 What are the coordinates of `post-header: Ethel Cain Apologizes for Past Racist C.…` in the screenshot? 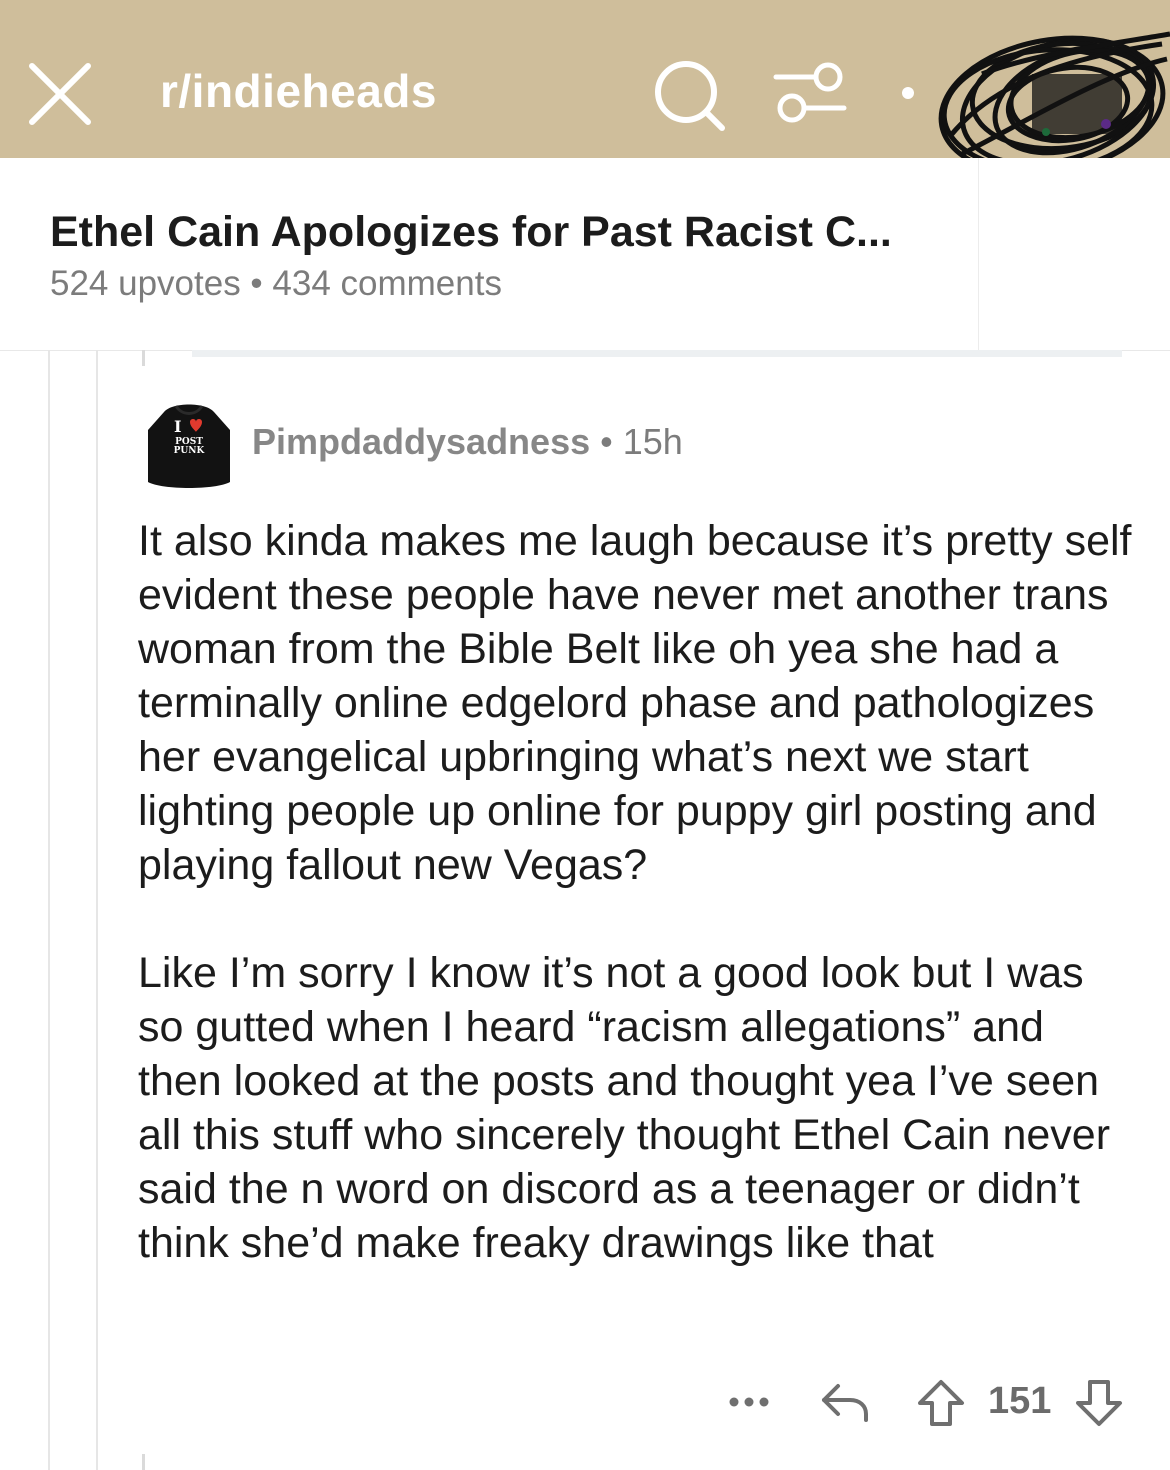 It's located at (585, 254).